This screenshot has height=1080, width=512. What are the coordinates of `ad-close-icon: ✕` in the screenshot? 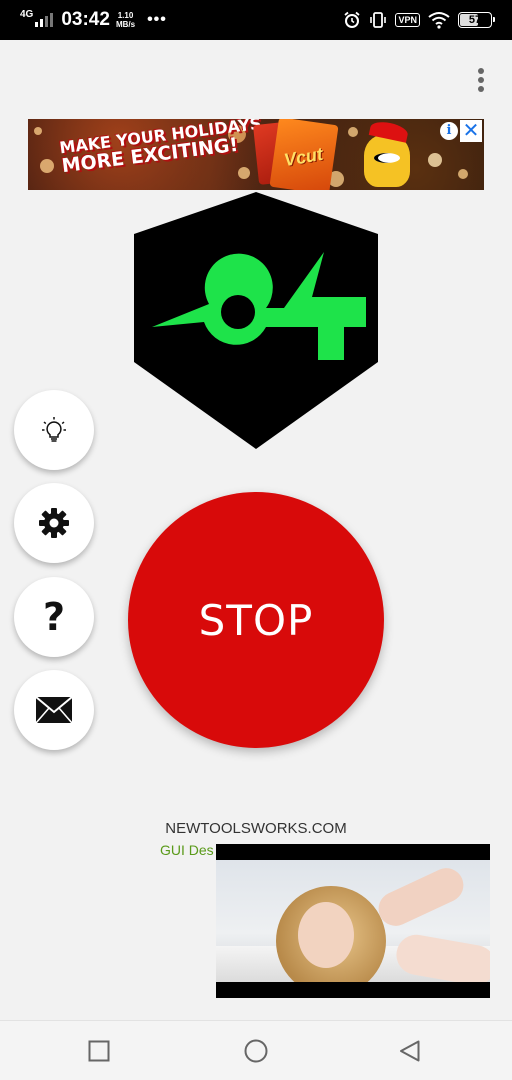 It's located at (471, 131).